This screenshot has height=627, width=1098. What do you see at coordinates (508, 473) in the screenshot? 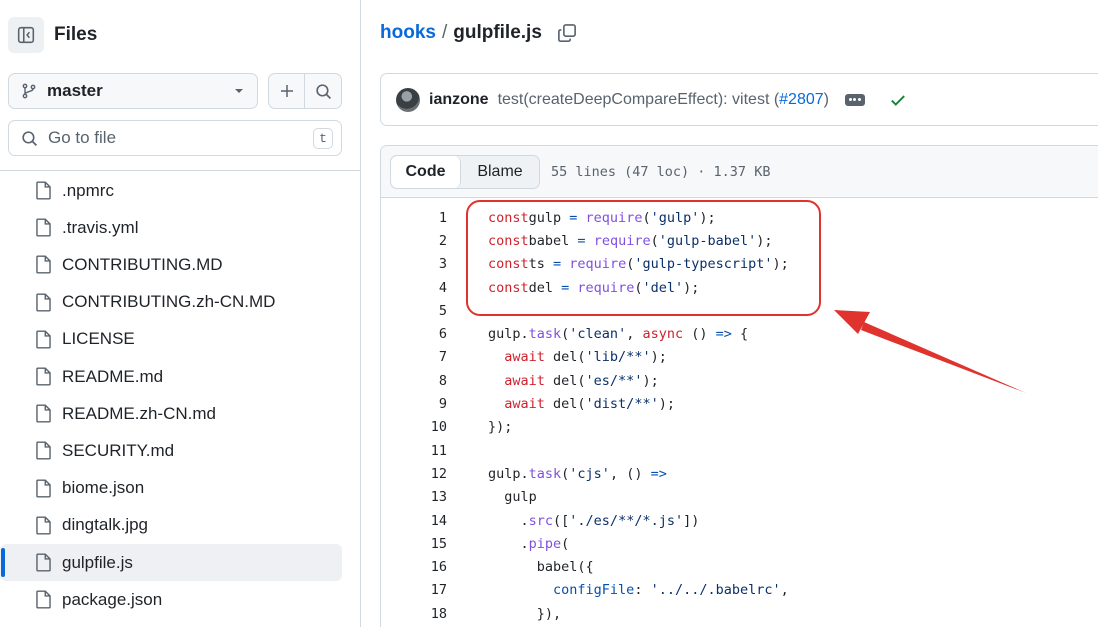
I see `code-token: gulp.` at bounding box center [508, 473].